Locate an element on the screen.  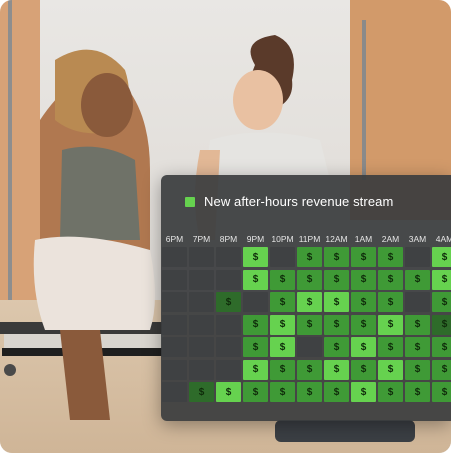
hour-label: 12AM is located at coordinates (336, 239).